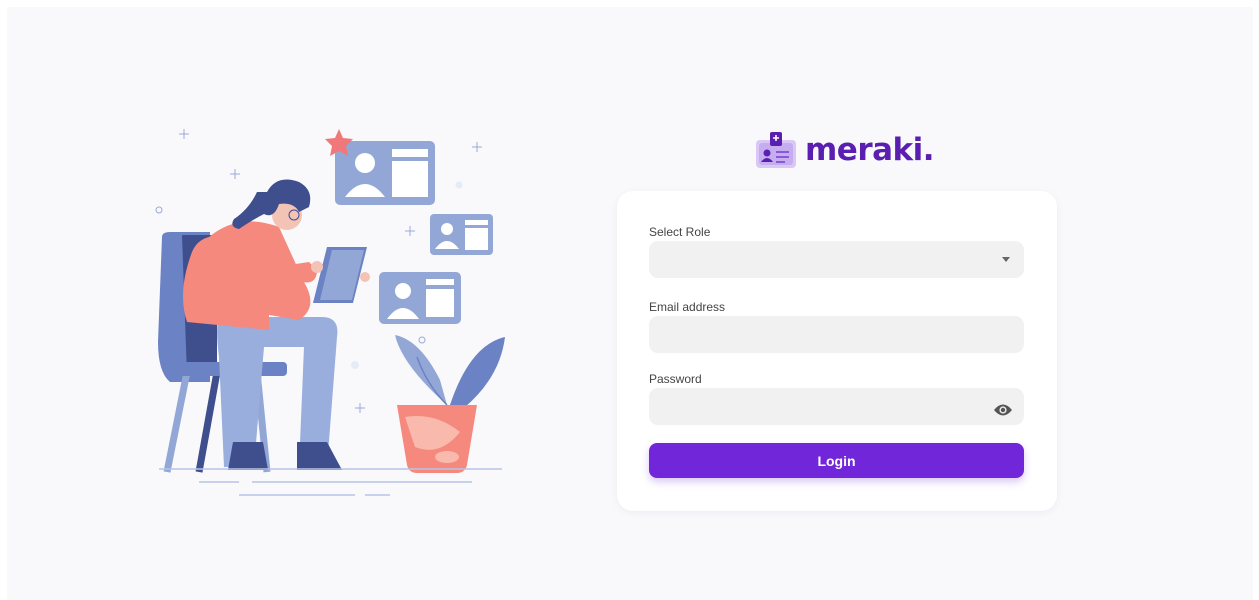 This screenshot has height=600, width=1259. Describe the element at coordinates (836, 334) in the screenshot. I see `email-input` at that location.